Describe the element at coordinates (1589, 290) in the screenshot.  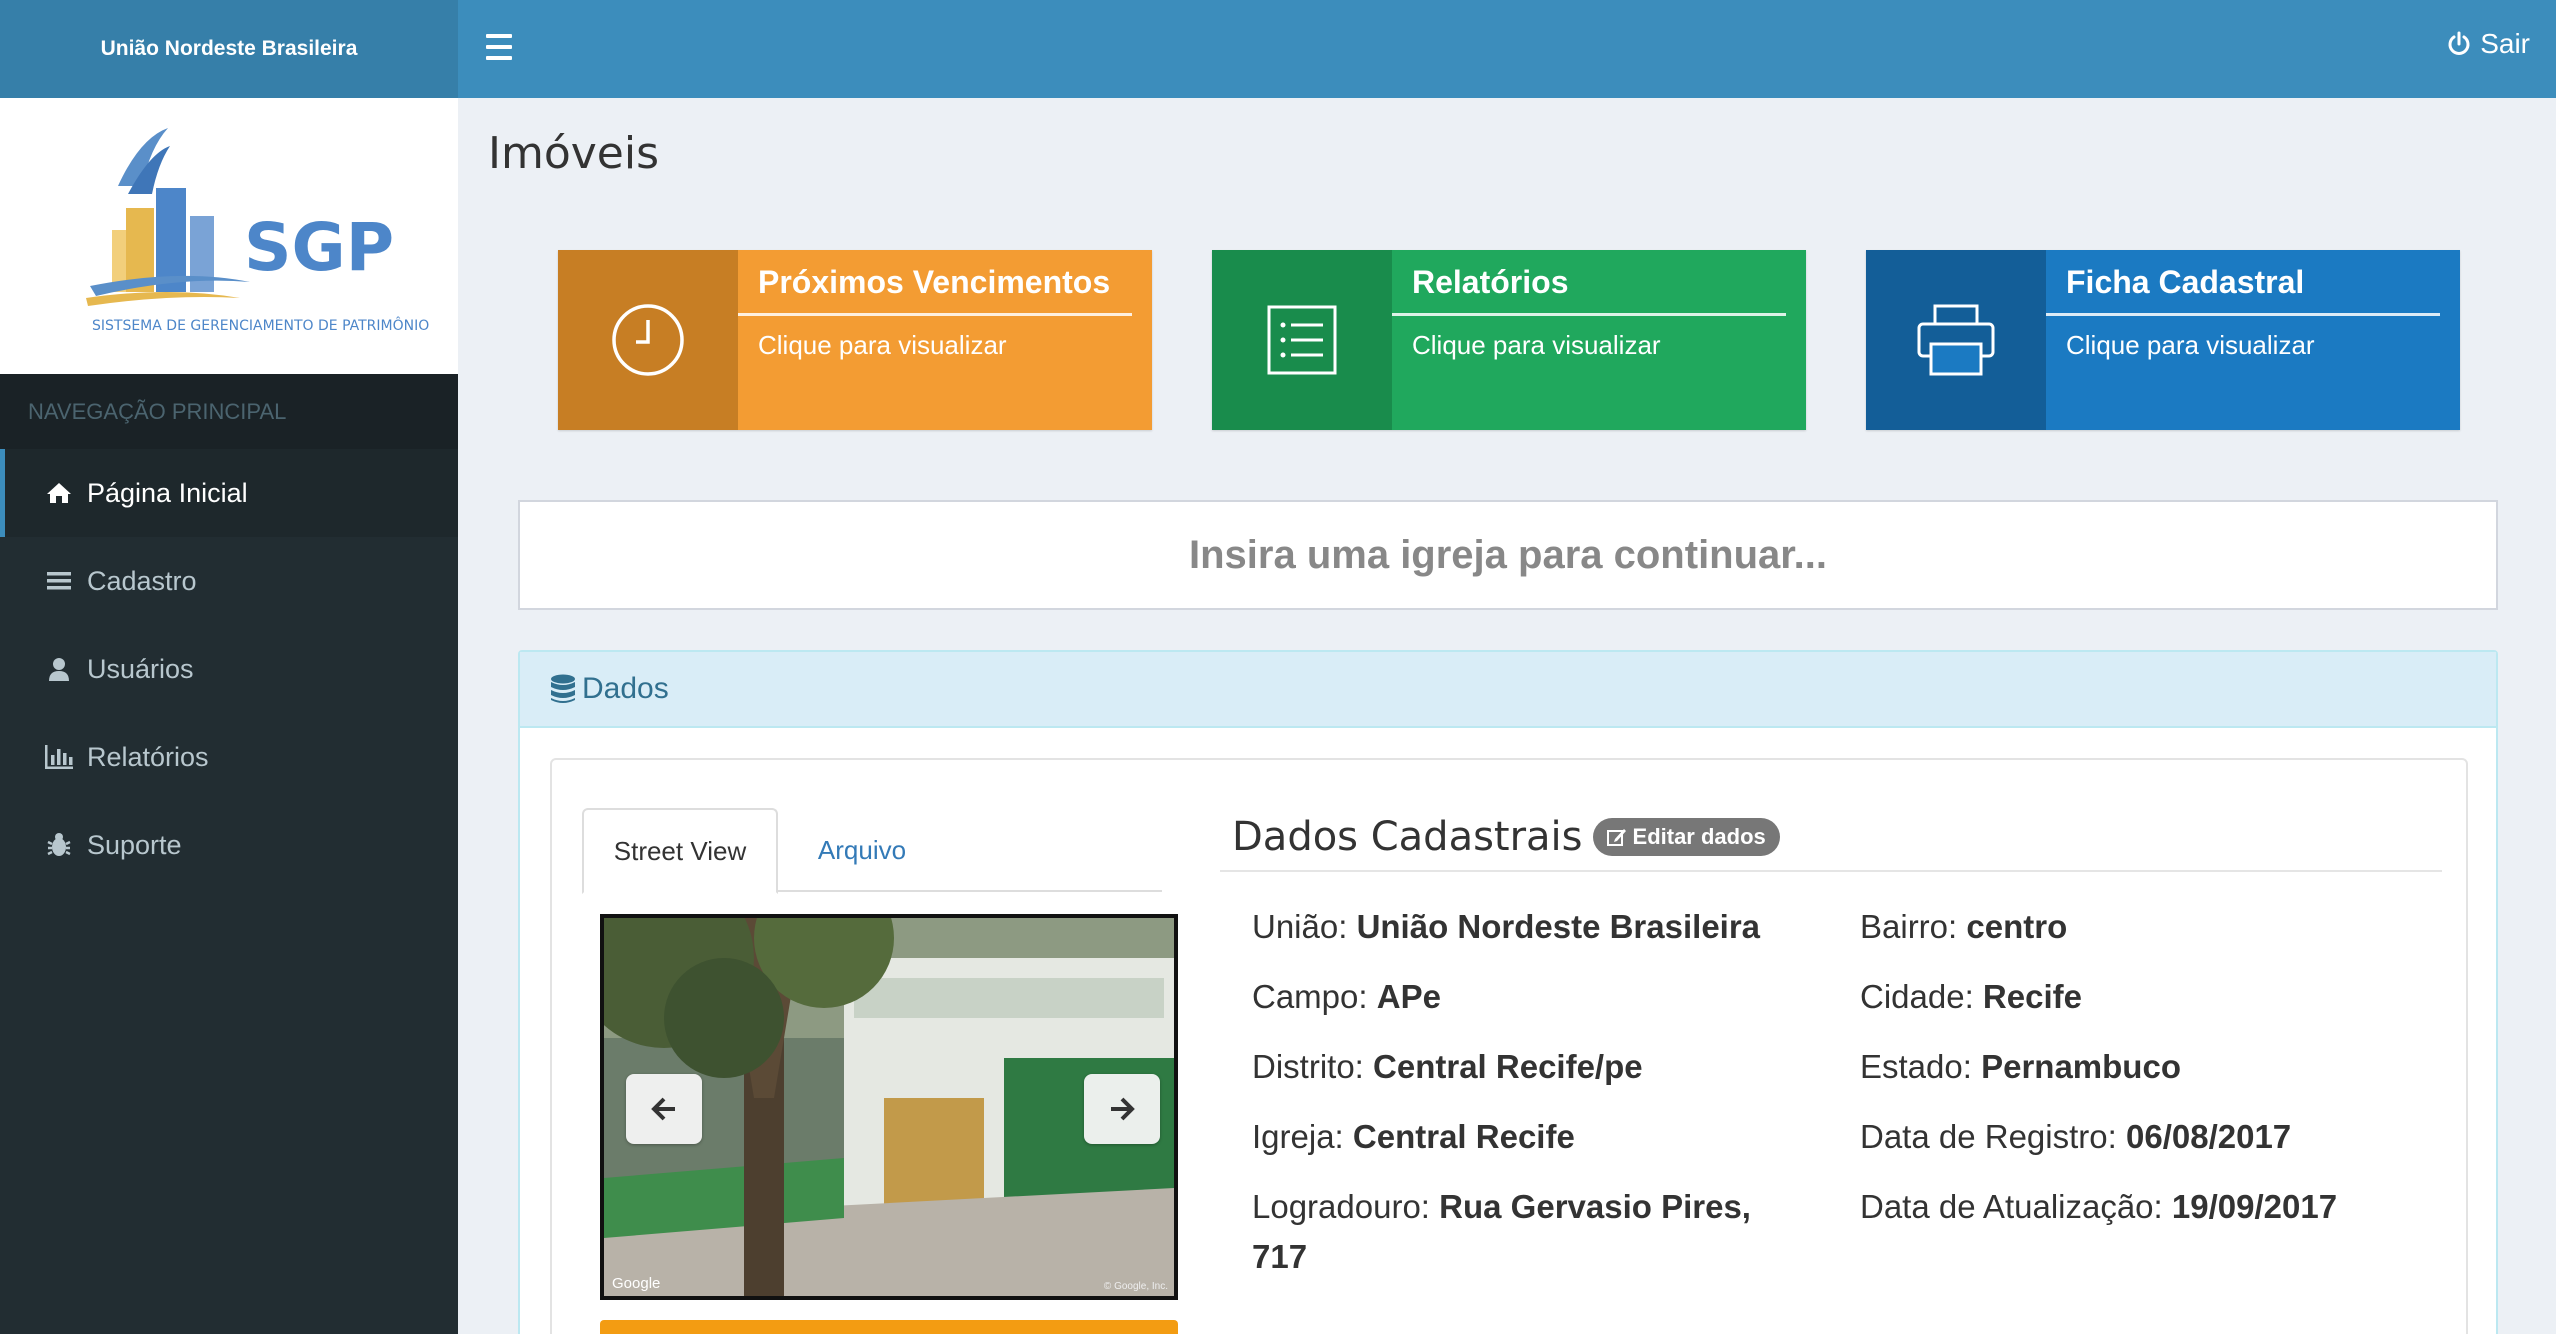
I see `card-title: Relatórios` at that location.